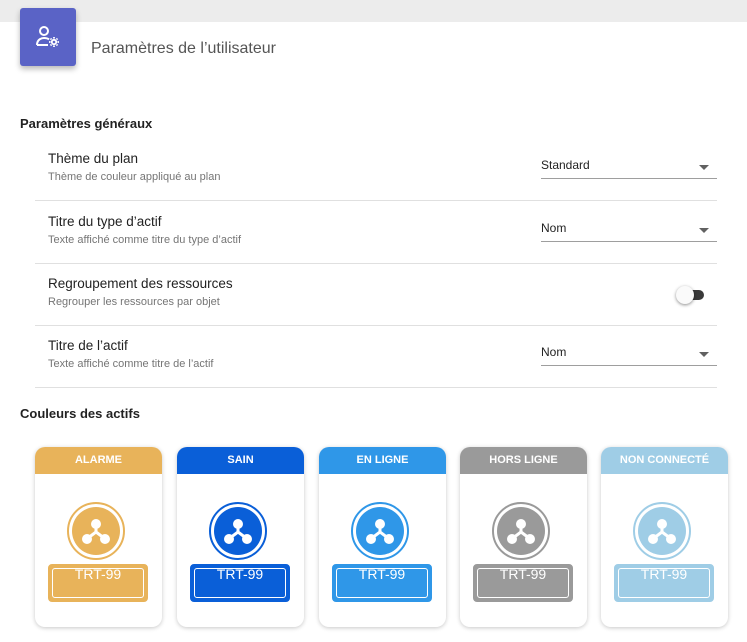 The height and width of the screenshot is (642, 747). I want to click on card-status-label: SAIN, so click(240, 460).